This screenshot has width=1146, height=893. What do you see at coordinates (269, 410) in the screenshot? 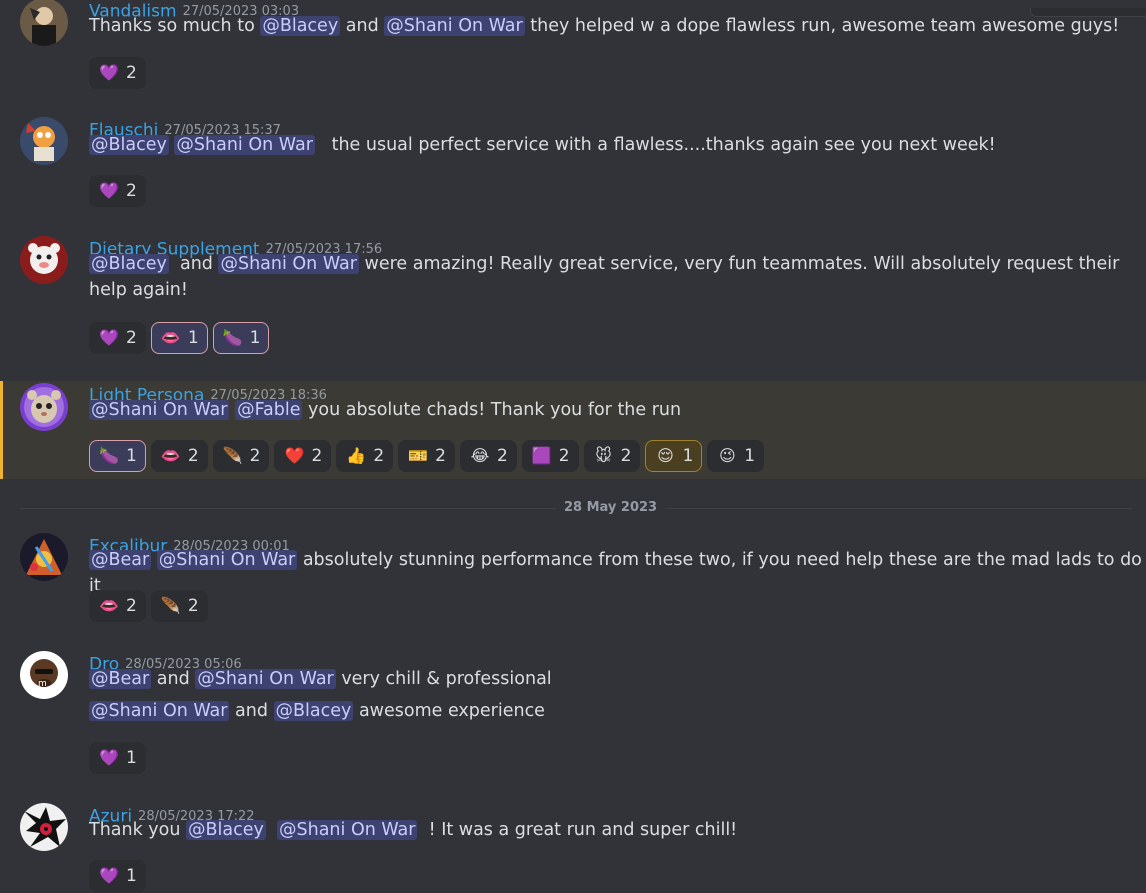
I see `user-mention: @Fable` at bounding box center [269, 410].